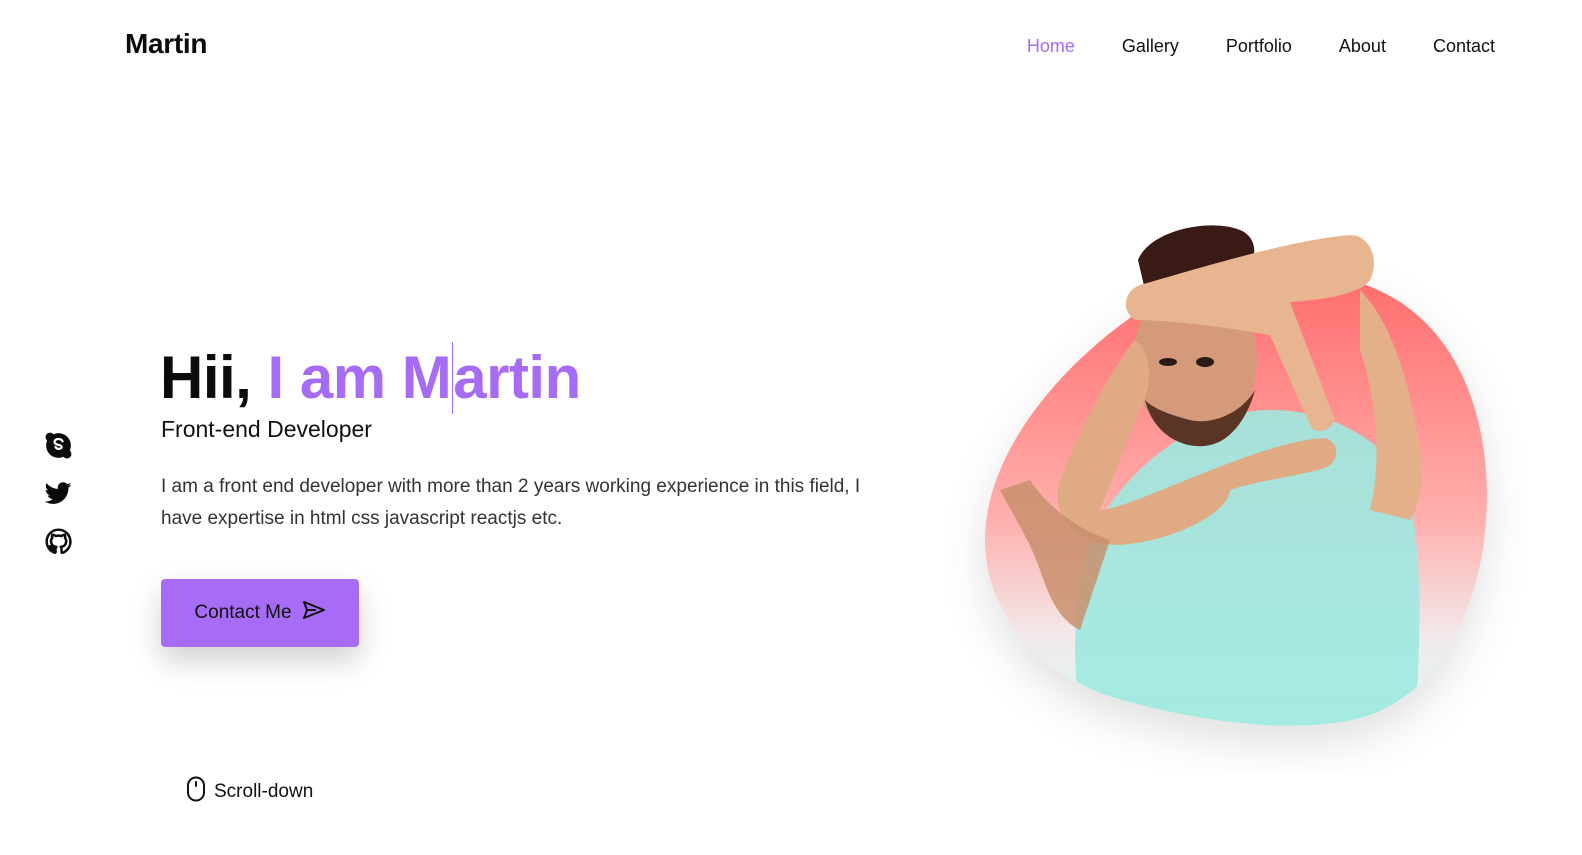  Describe the element at coordinates (314, 613) in the screenshot. I see `send-icon` at that location.